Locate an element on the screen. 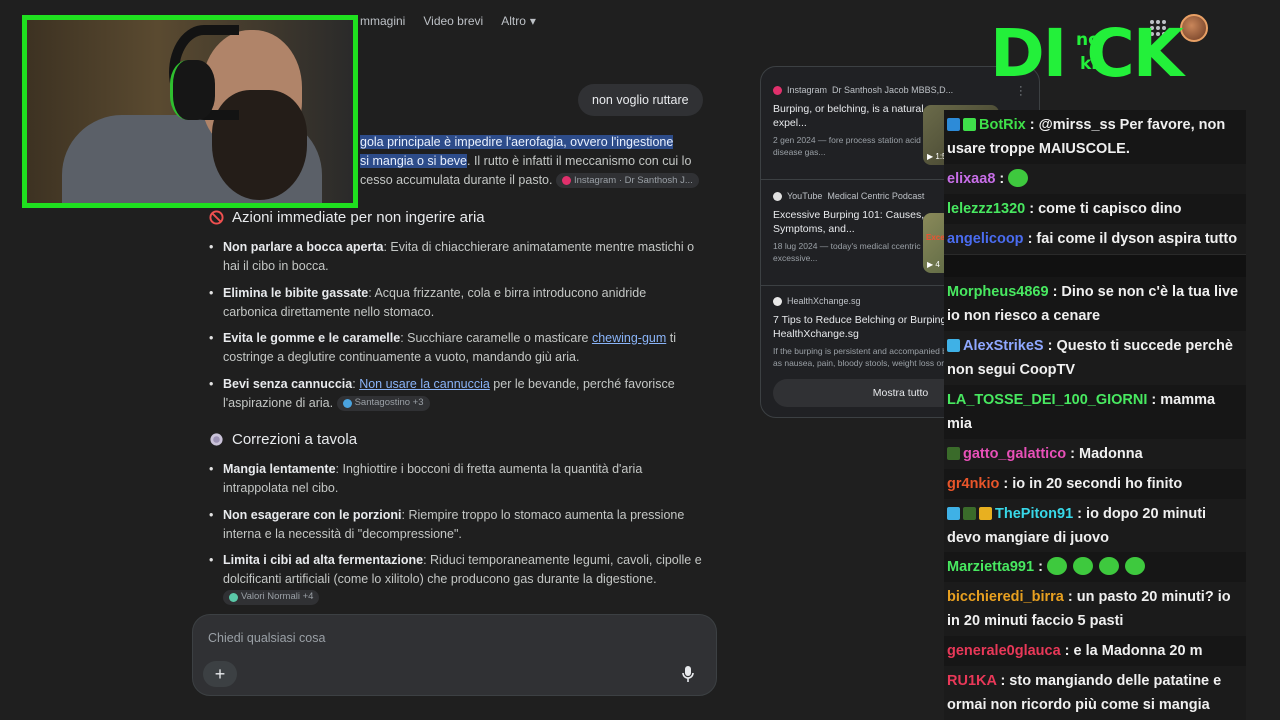 Image resolution: width=1280 pixels, height=720 pixels. chat-message: gr4nkio : io in 20 secondi ho finito is located at coordinates (1095, 484).